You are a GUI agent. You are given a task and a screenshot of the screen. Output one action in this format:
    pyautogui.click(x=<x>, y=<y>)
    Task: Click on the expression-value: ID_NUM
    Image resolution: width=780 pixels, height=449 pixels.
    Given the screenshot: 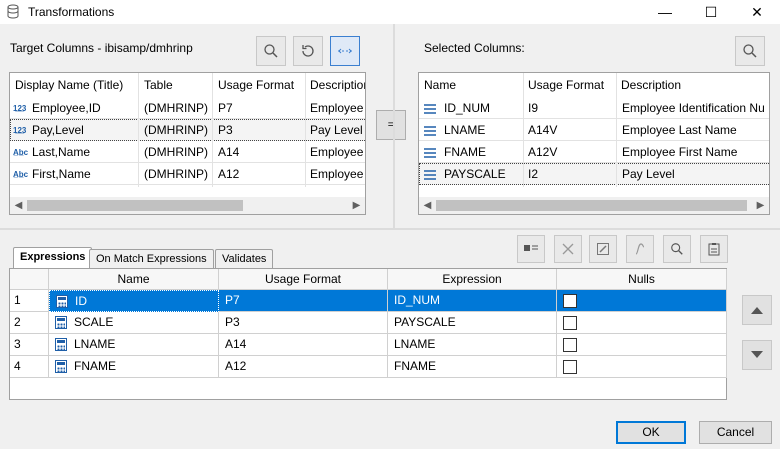 What is the action you would take?
    pyautogui.click(x=472, y=301)
    